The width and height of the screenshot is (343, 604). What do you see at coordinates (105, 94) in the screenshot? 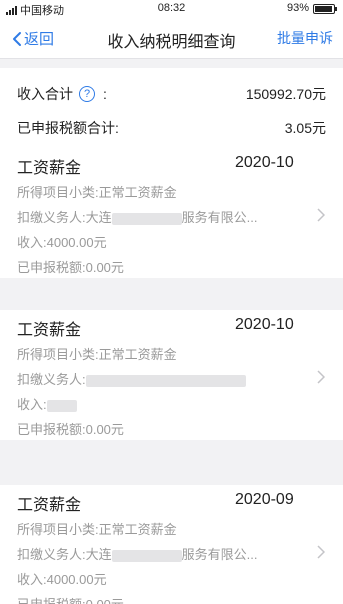
I see `income-total-colon: :` at bounding box center [105, 94].